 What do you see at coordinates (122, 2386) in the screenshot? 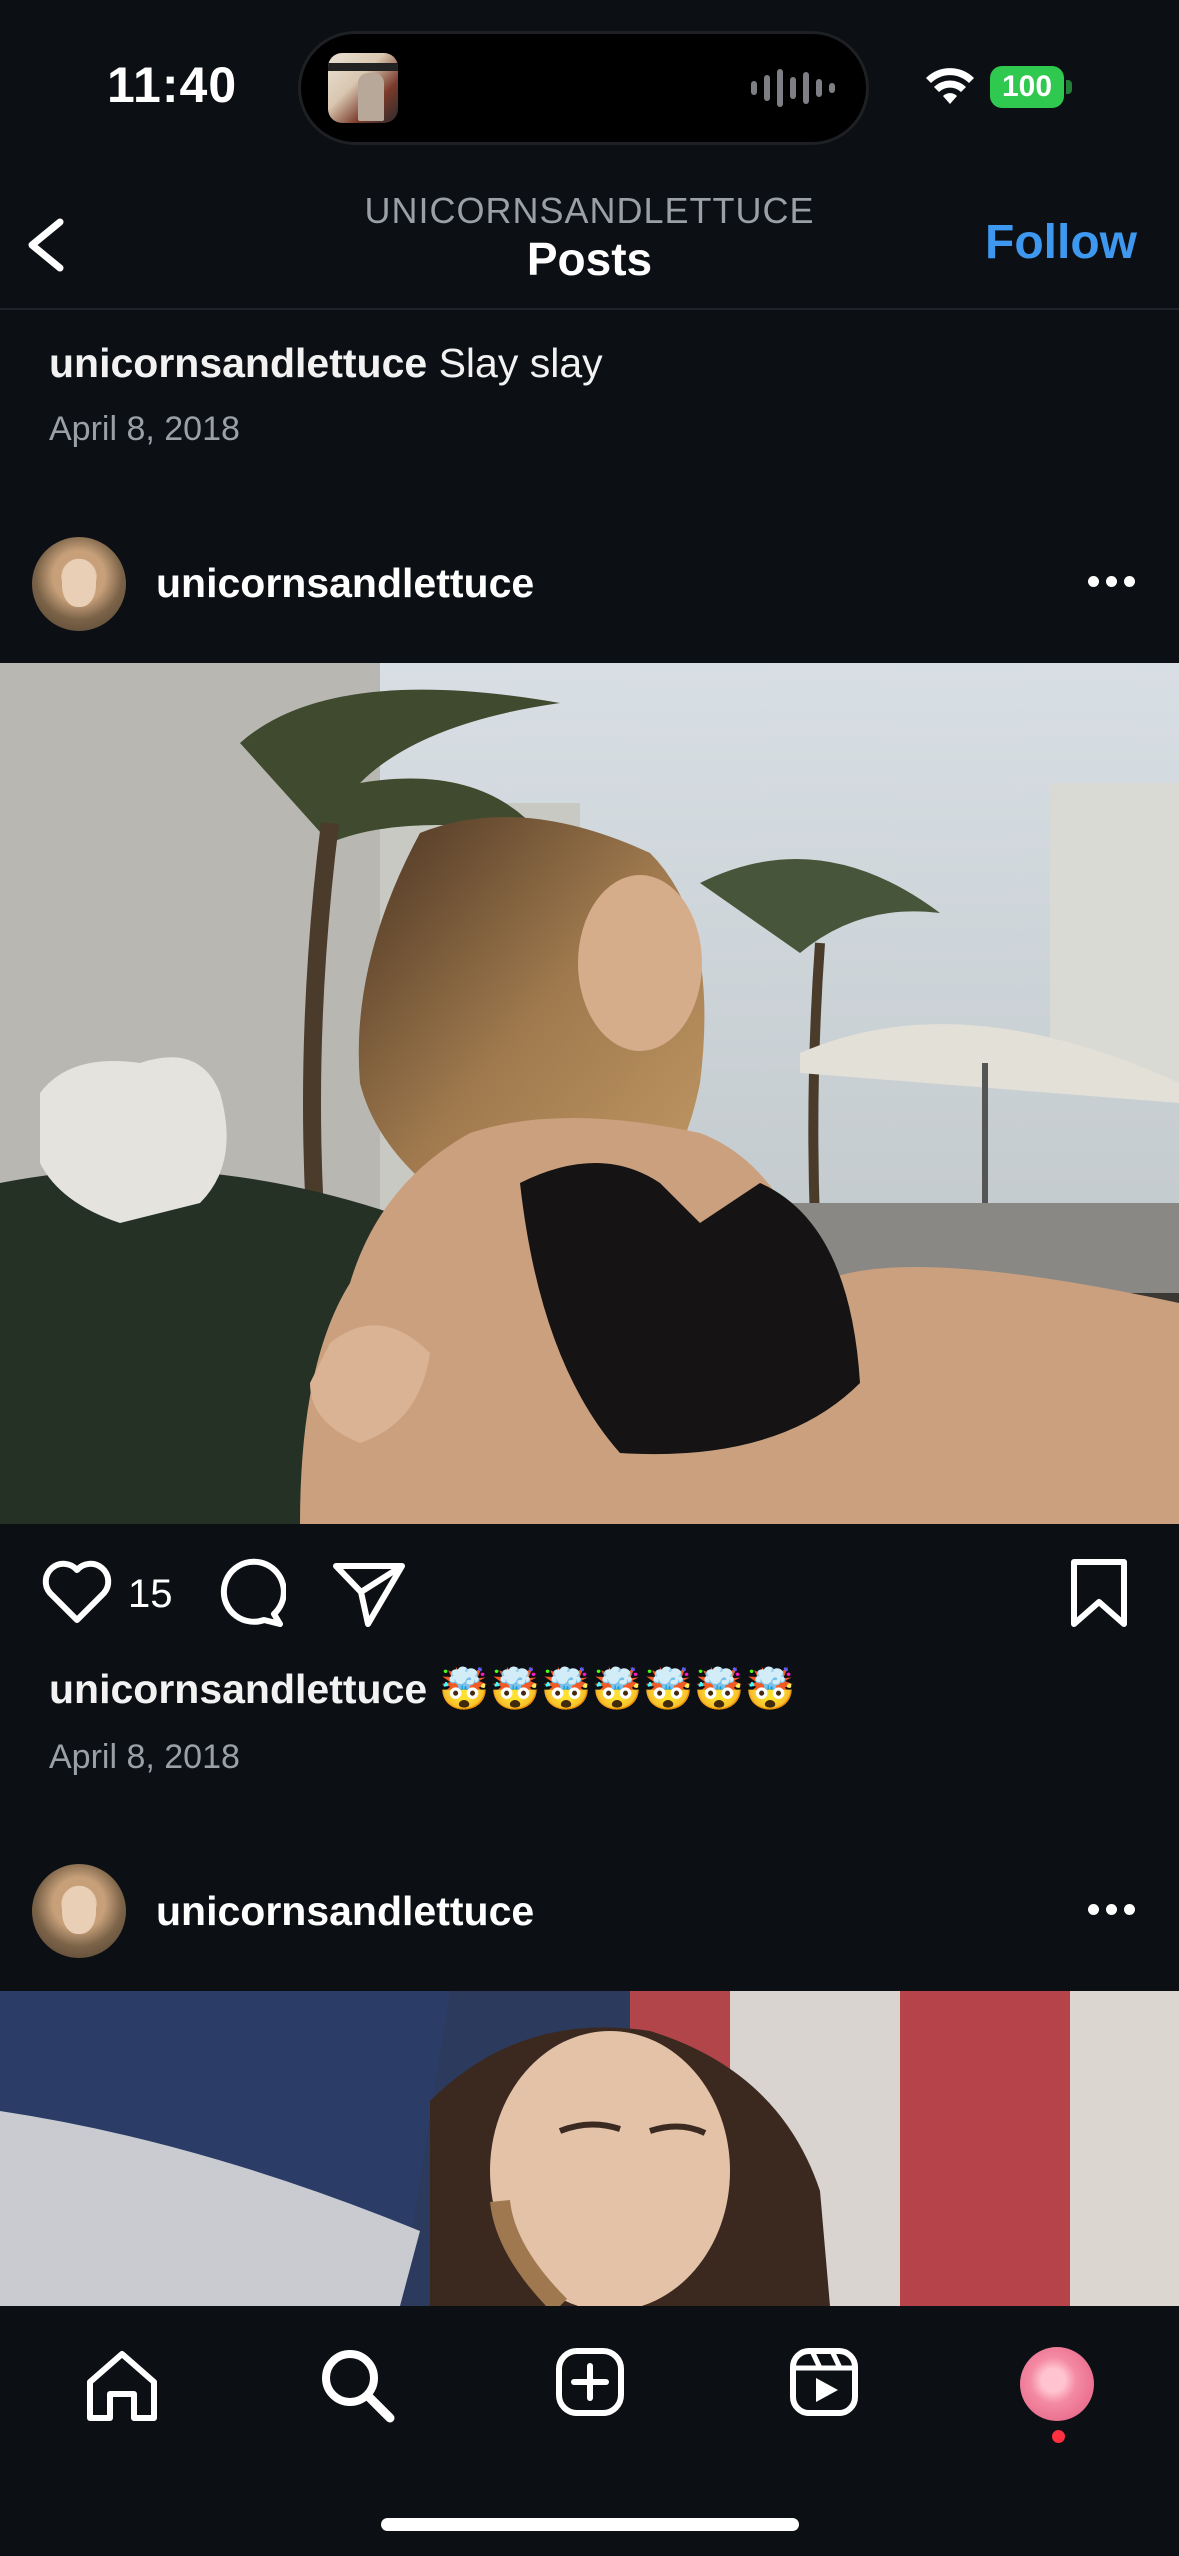
I see `home-icon` at bounding box center [122, 2386].